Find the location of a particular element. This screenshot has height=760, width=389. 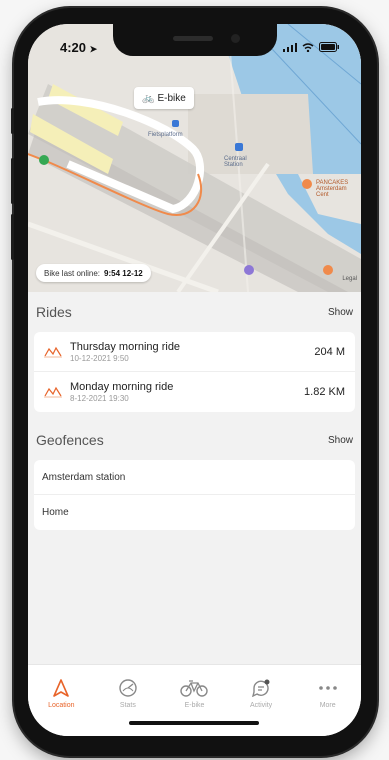

geofence-item: Amsterdam station is located at coordinates (194, 477).